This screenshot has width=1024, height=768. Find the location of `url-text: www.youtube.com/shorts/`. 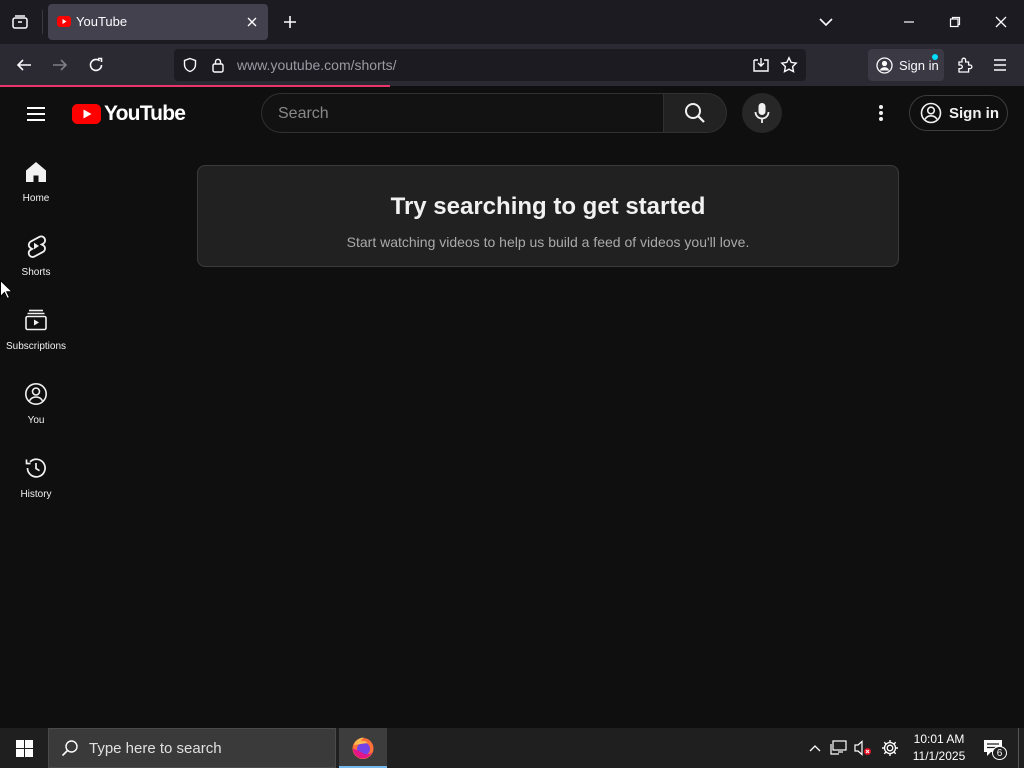

url-text: www.youtube.com/shorts/ is located at coordinates (317, 65).